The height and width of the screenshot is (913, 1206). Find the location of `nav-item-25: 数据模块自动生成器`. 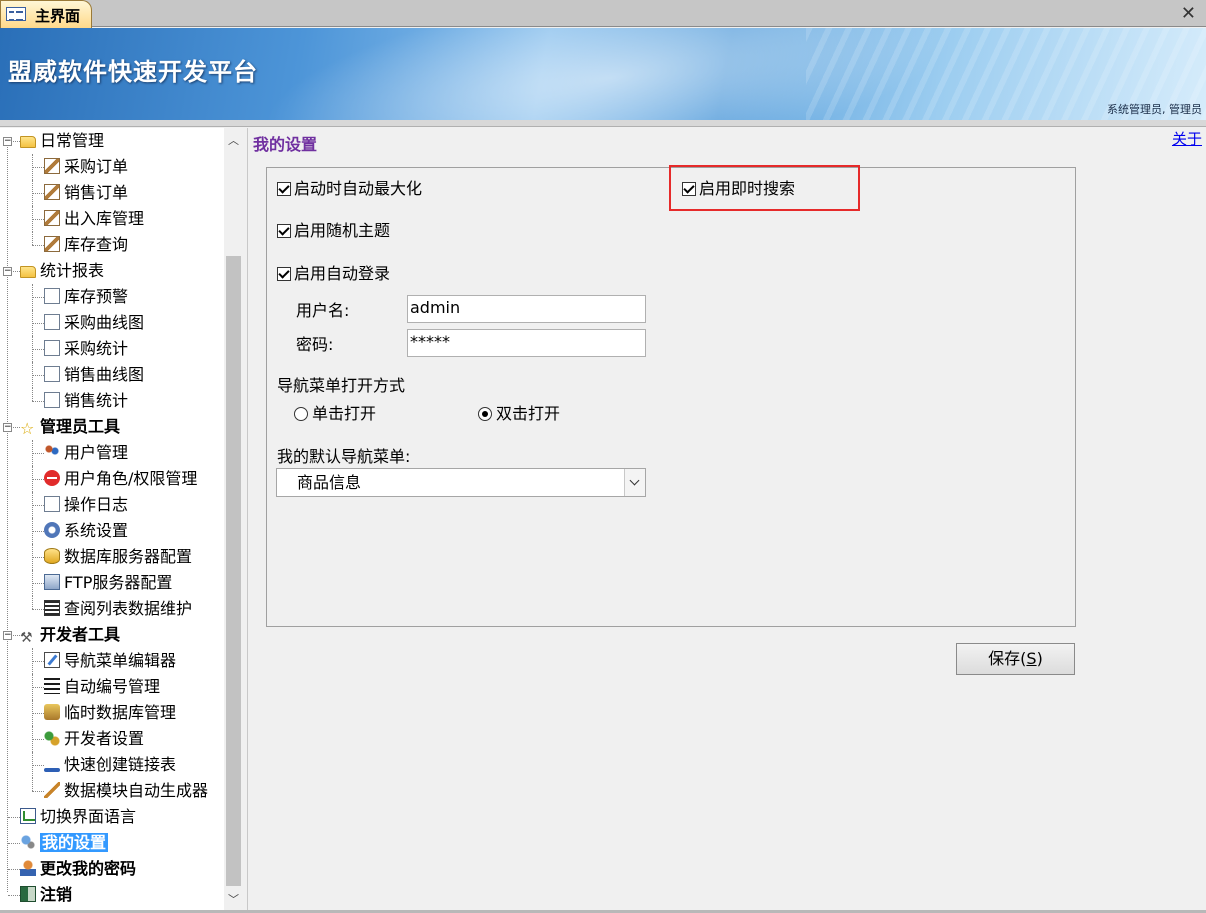

nav-item-25: 数据模块自动生成器 is located at coordinates (126, 791).